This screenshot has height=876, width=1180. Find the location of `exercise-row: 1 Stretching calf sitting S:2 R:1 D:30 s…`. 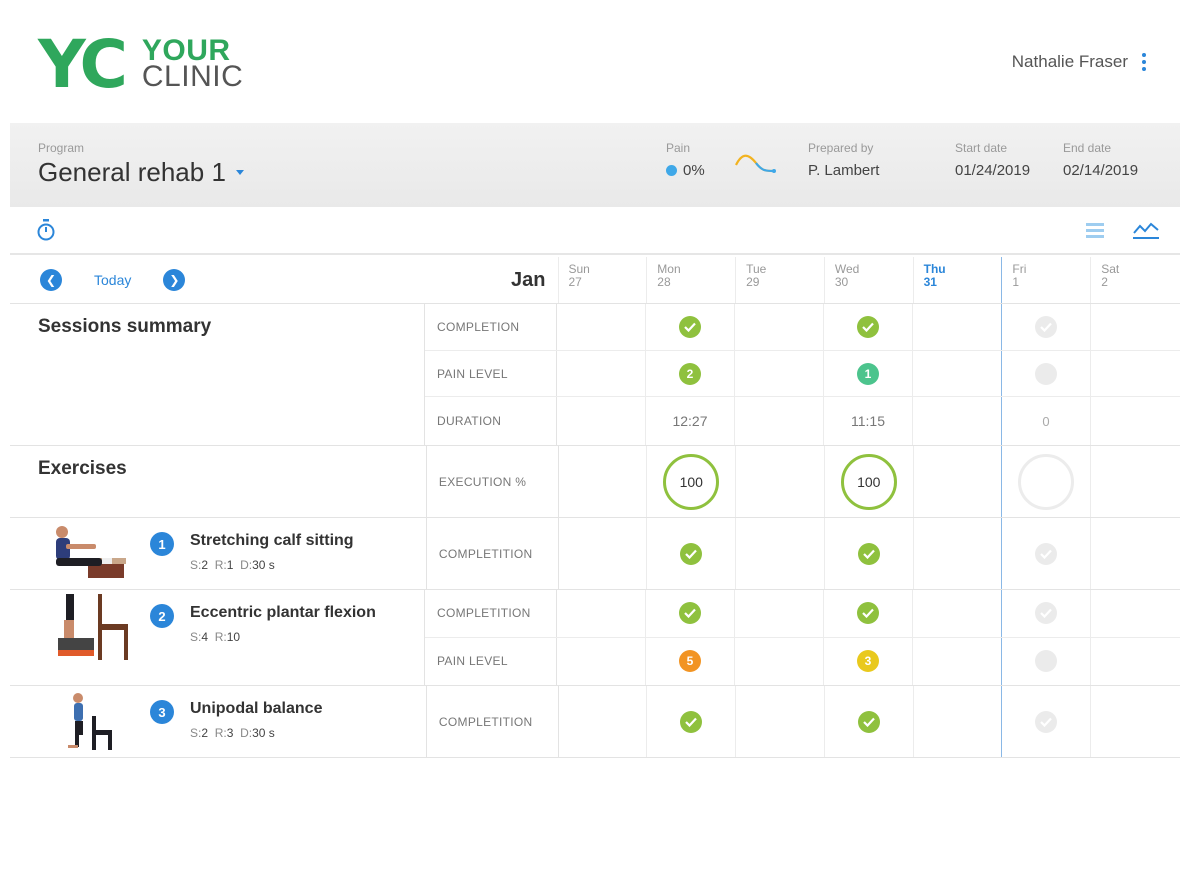

exercise-row: 1 Stretching calf sitting S:2 R:1 D:30 s… is located at coordinates (595, 554).